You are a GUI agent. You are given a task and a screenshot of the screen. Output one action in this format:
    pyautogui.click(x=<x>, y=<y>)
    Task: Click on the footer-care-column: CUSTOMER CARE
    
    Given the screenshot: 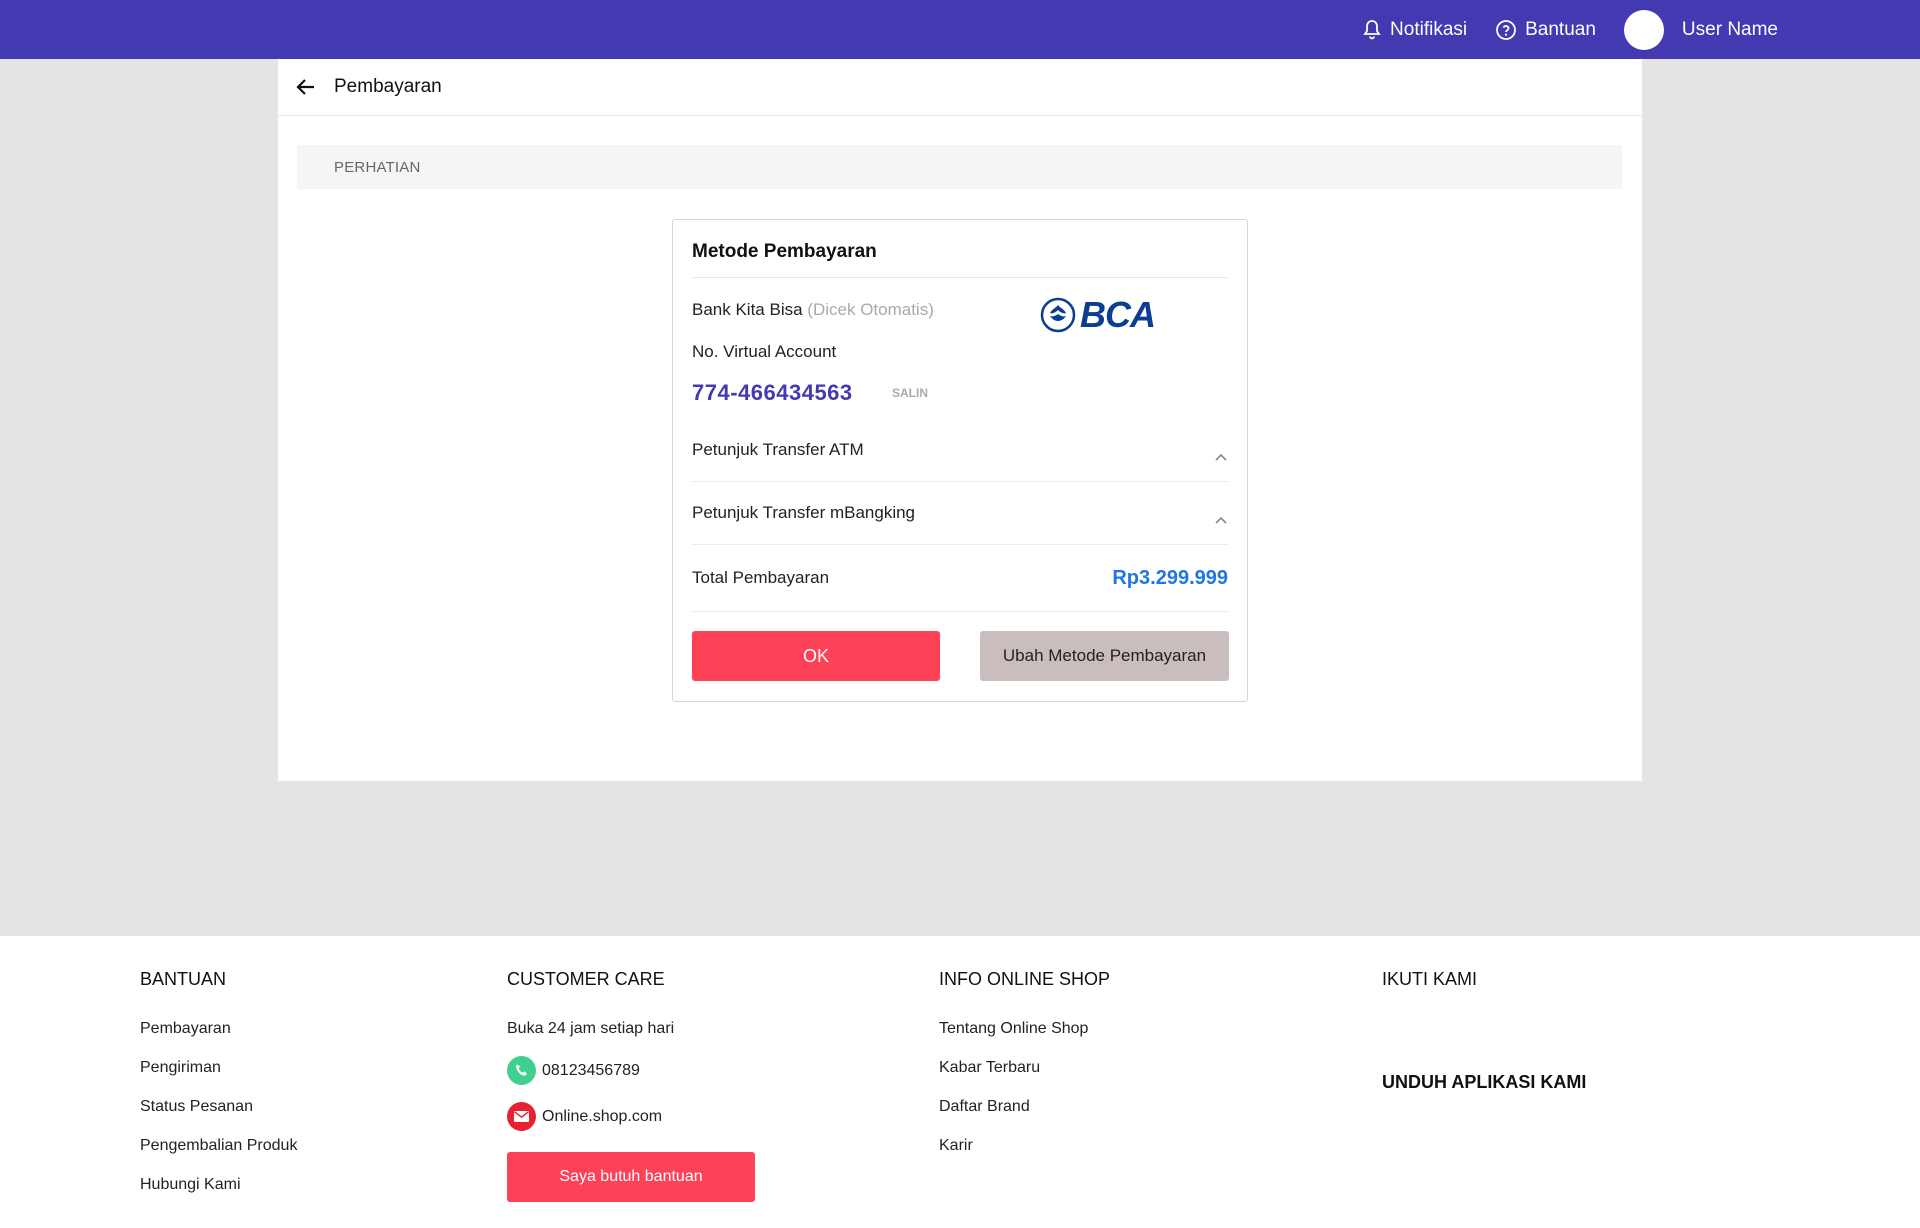 What is the action you would take?
    pyautogui.click(x=586, y=965)
    